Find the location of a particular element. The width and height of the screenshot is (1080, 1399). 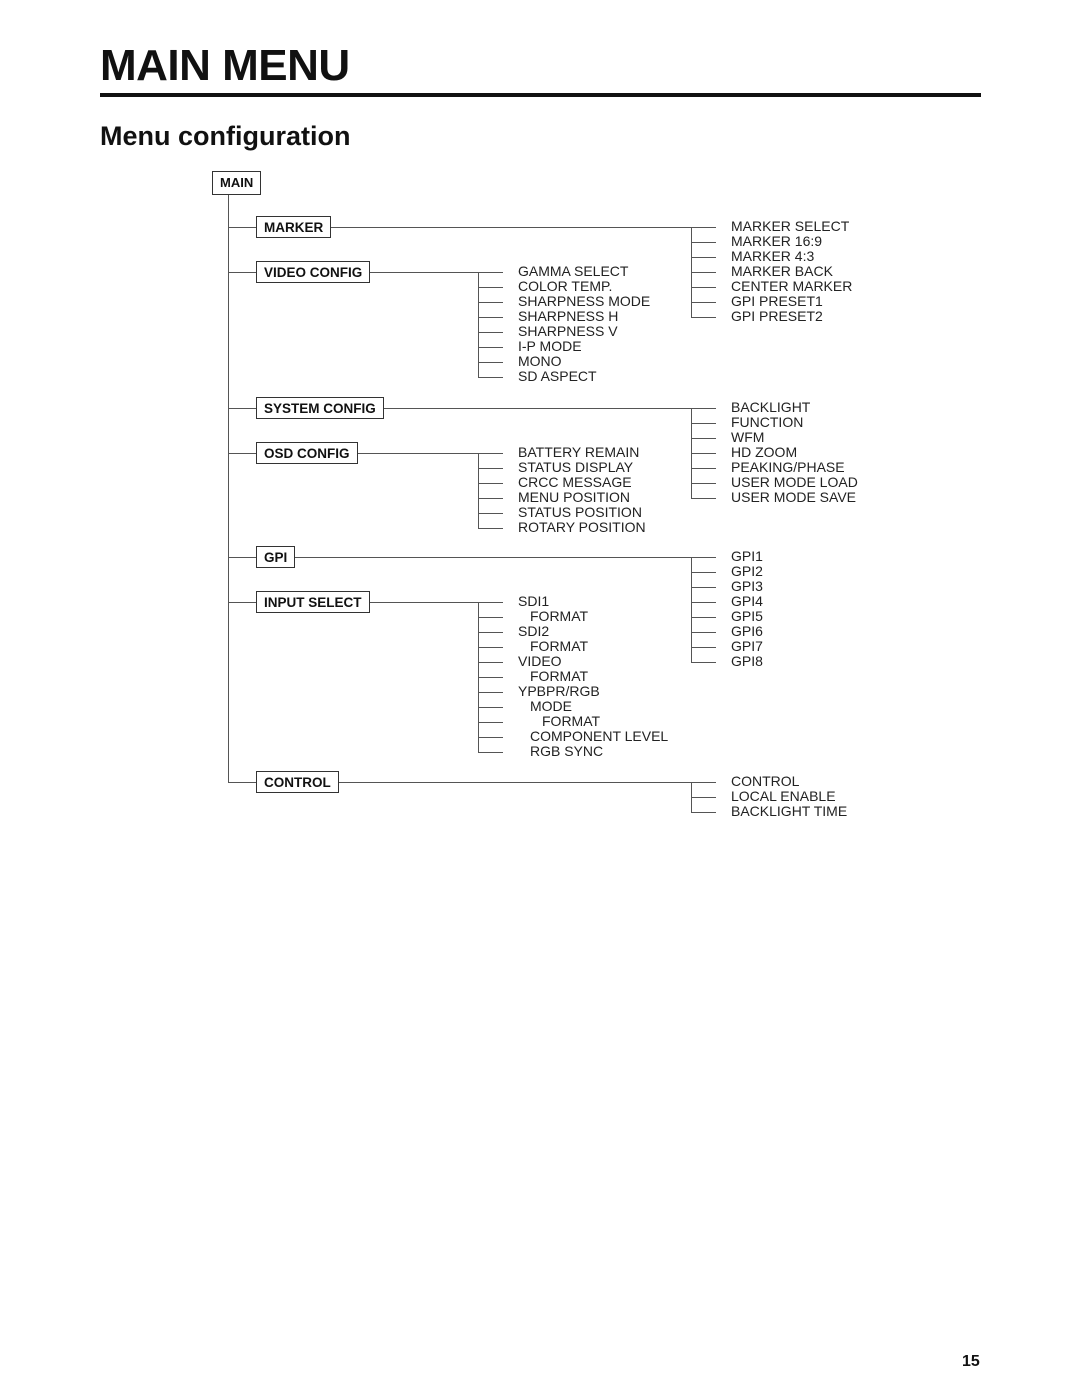

menu-item: CENTER MARKER is located at coordinates (792, 286).